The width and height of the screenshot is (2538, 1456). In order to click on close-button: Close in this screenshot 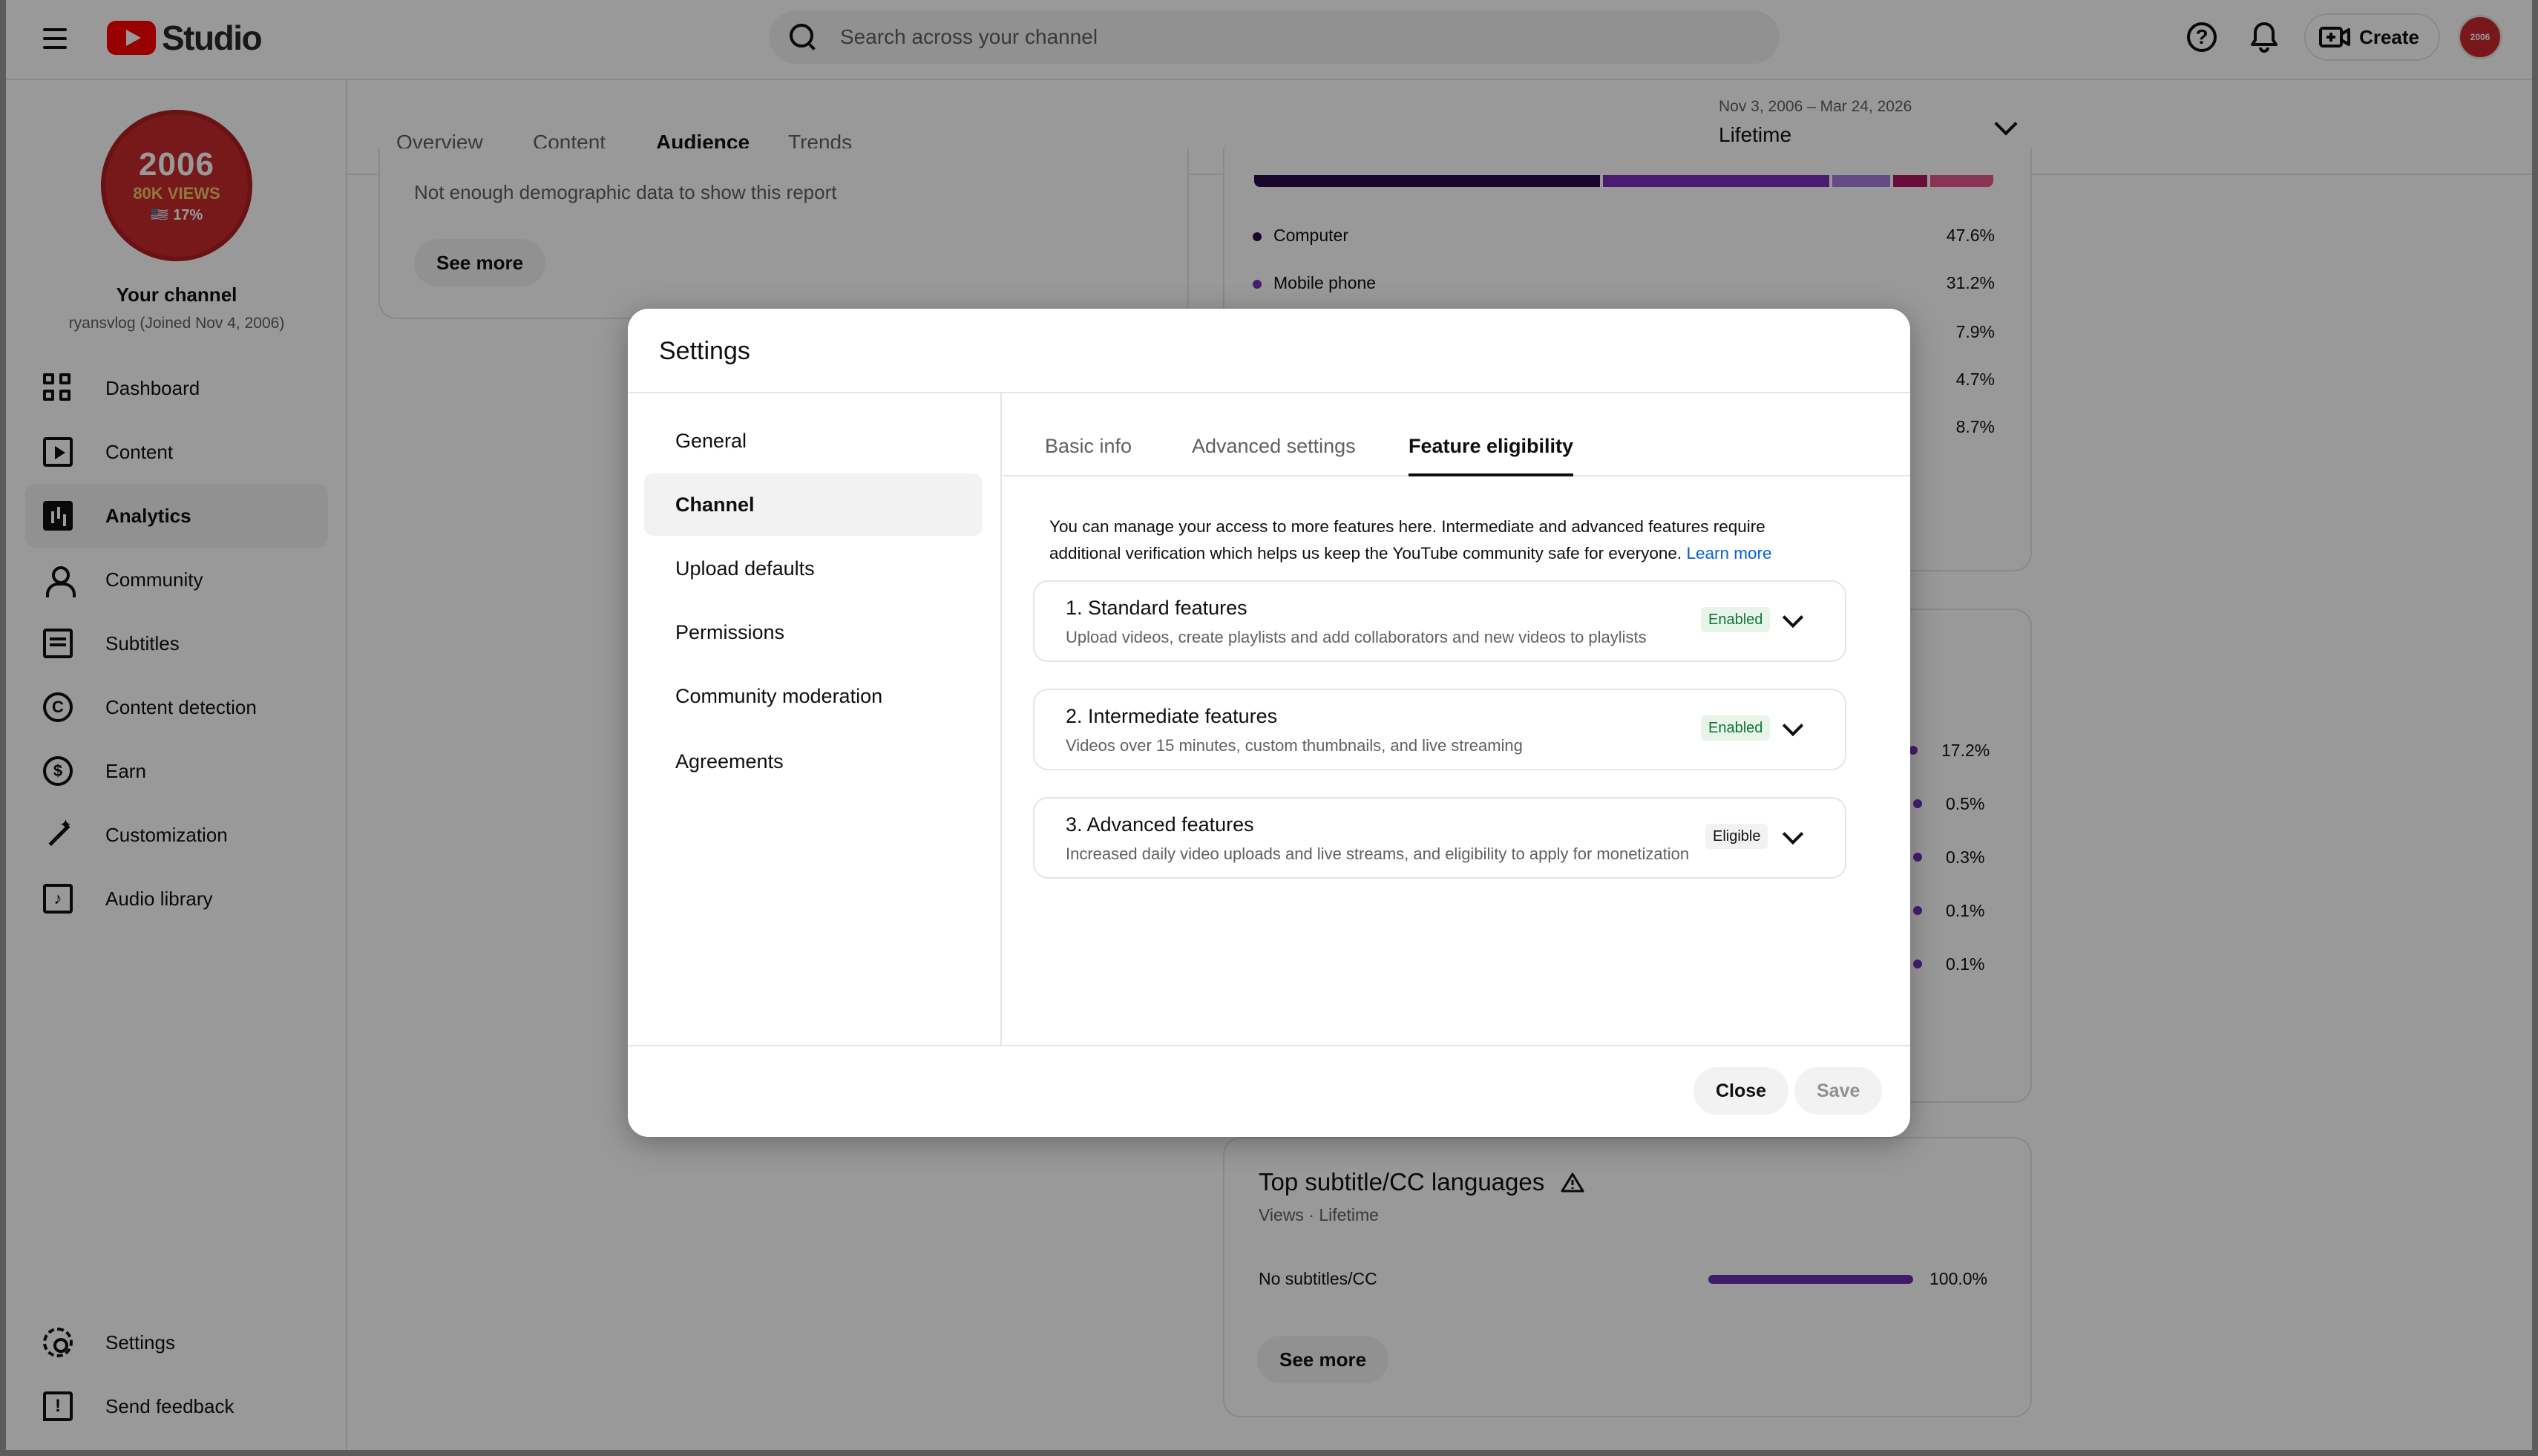, I will do `click(1741, 1091)`.